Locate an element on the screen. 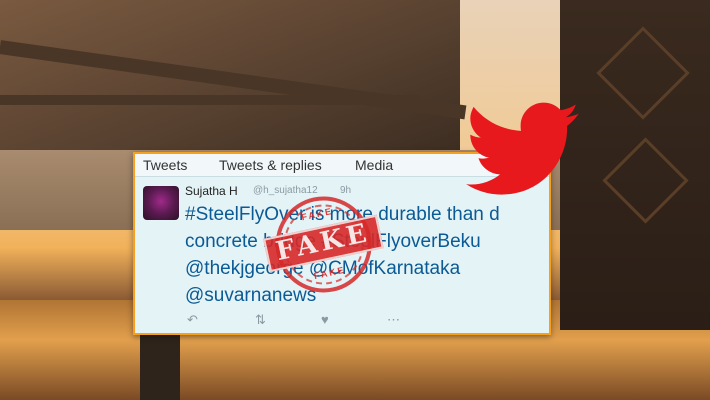 The image size is (710, 400). girder-beam is located at coordinates (210, 100).